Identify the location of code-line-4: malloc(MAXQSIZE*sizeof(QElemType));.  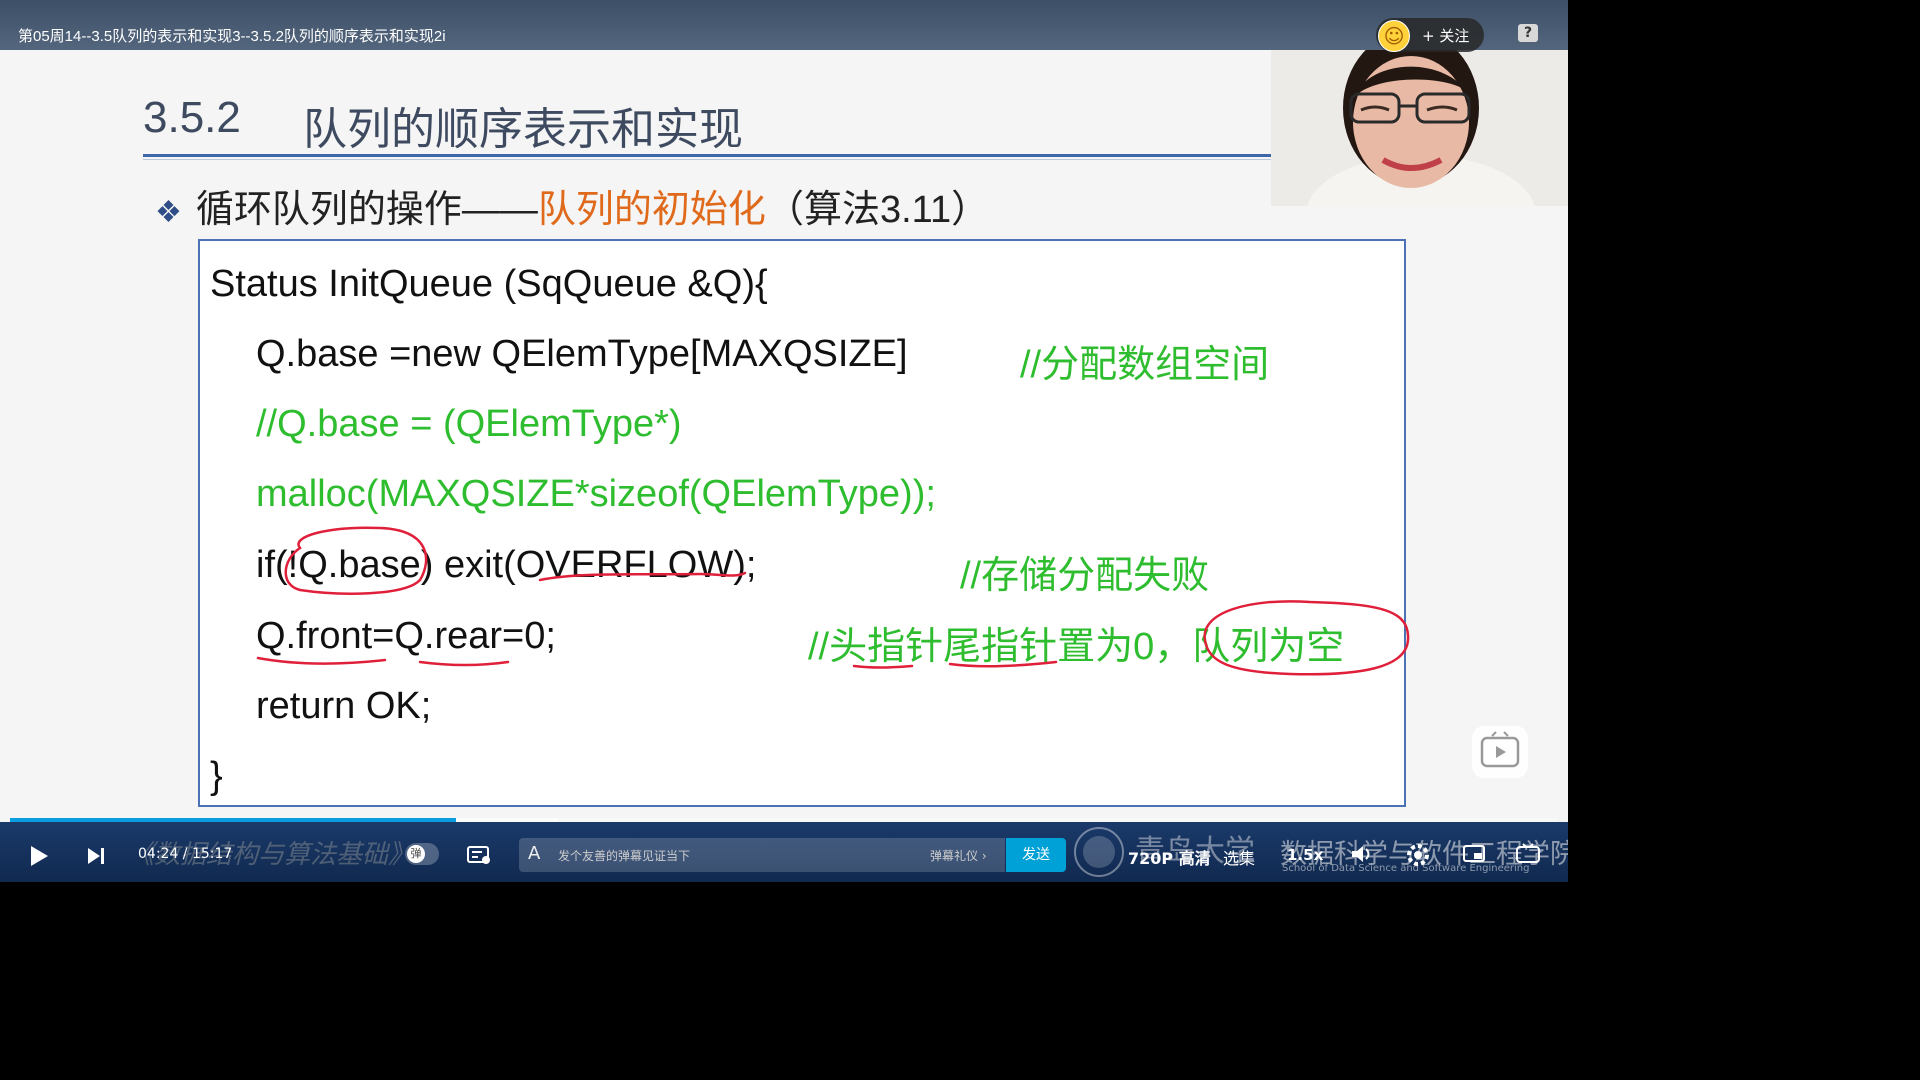
(596, 494).